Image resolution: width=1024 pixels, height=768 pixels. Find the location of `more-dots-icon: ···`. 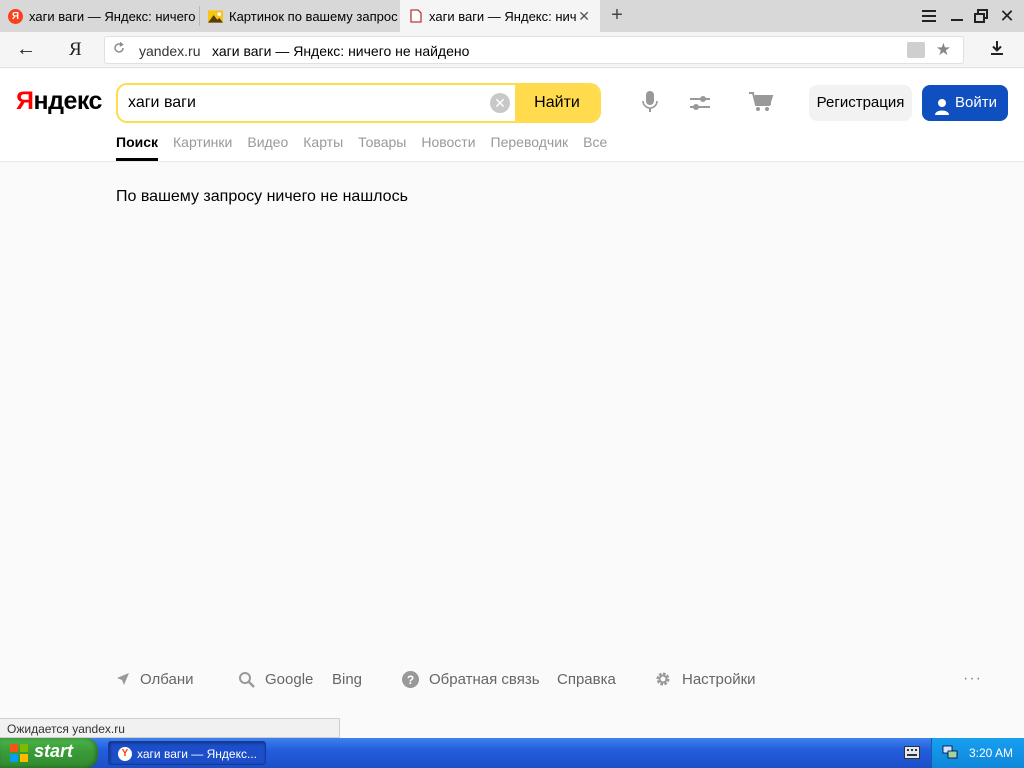

more-dots-icon: ··· is located at coordinates (972, 679).